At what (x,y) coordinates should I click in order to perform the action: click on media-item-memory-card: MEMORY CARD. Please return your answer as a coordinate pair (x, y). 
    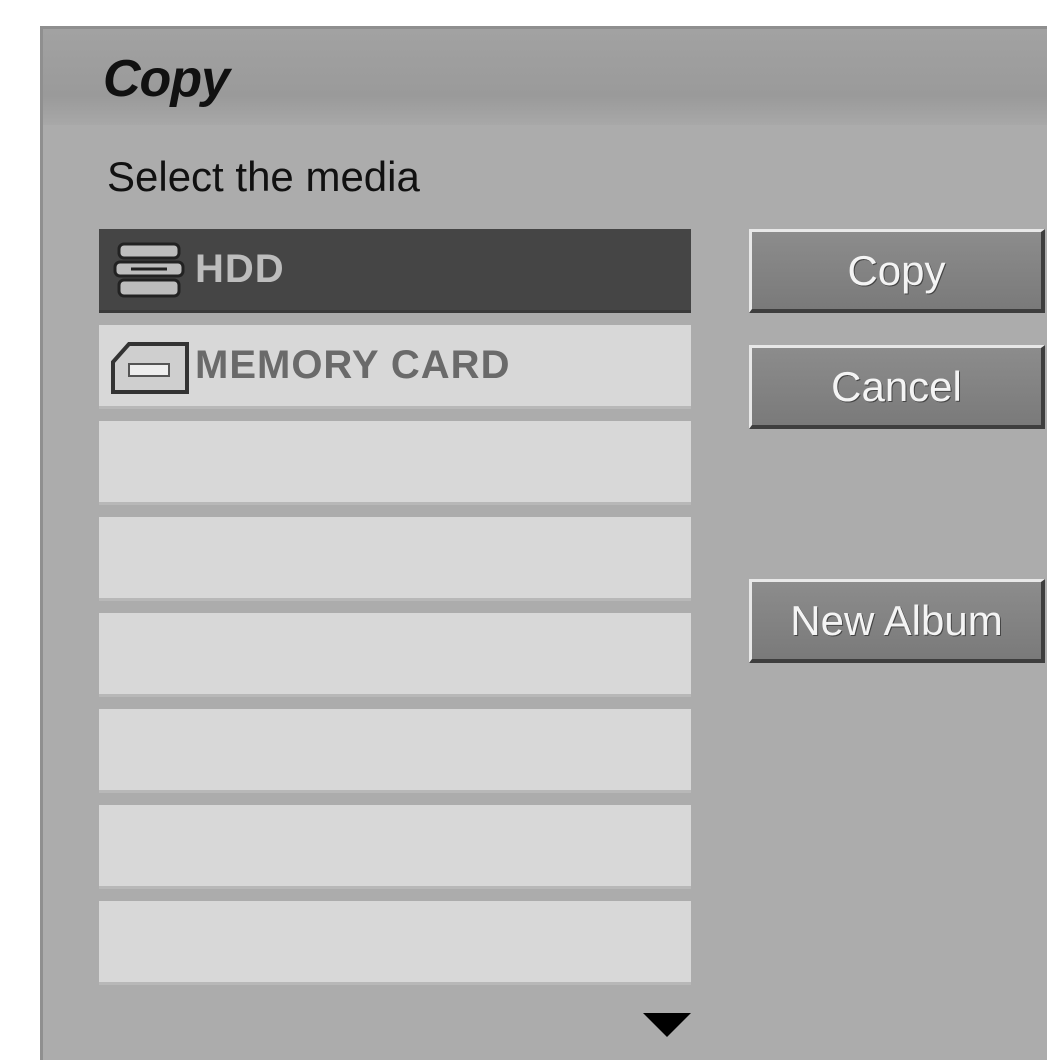
    Looking at the image, I should click on (395, 367).